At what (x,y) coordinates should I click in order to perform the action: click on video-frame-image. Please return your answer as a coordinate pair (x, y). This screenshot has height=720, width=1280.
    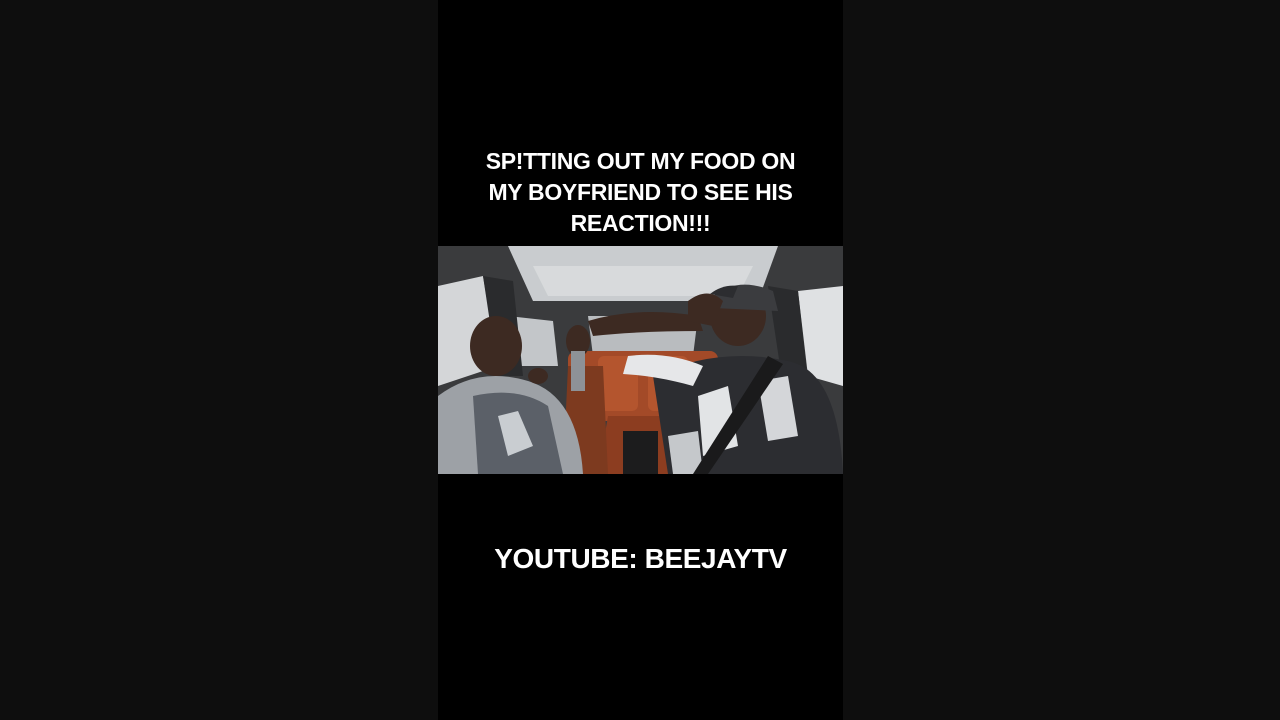
    Looking at the image, I should click on (640, 360).